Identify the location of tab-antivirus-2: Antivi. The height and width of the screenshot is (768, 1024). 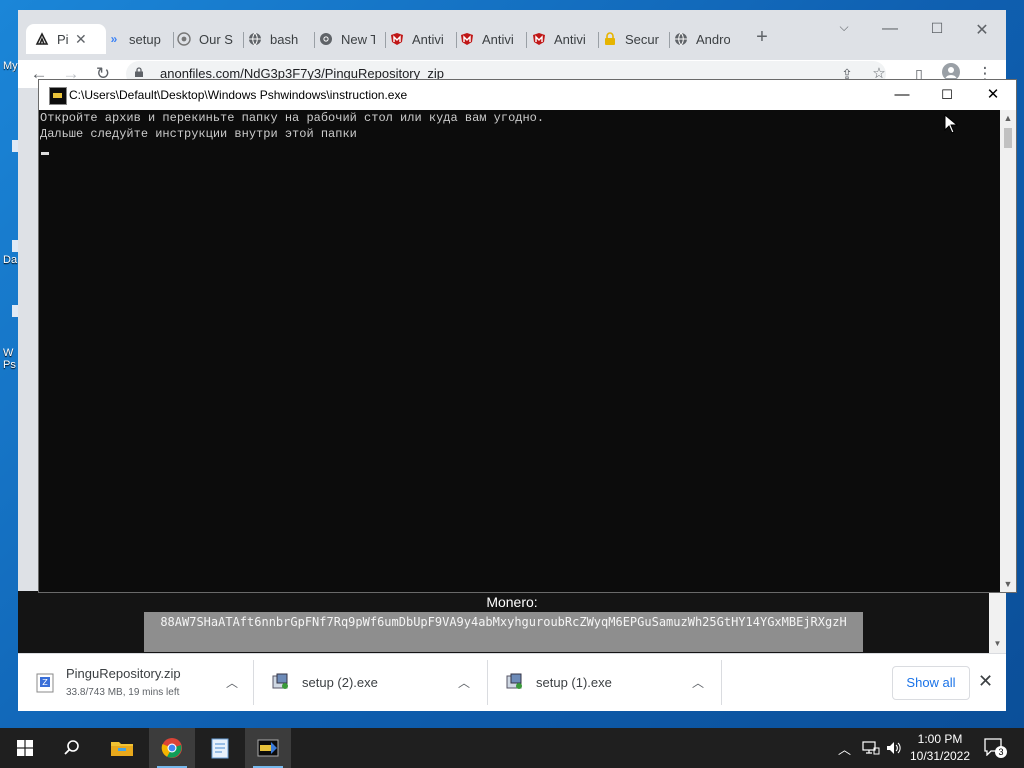
(493, 39).